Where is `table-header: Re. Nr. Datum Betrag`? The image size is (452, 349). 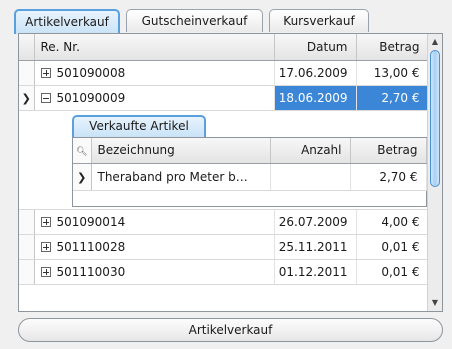
table-header: Re. Nr. Datum Betrag is located at coordinates (224, 47).